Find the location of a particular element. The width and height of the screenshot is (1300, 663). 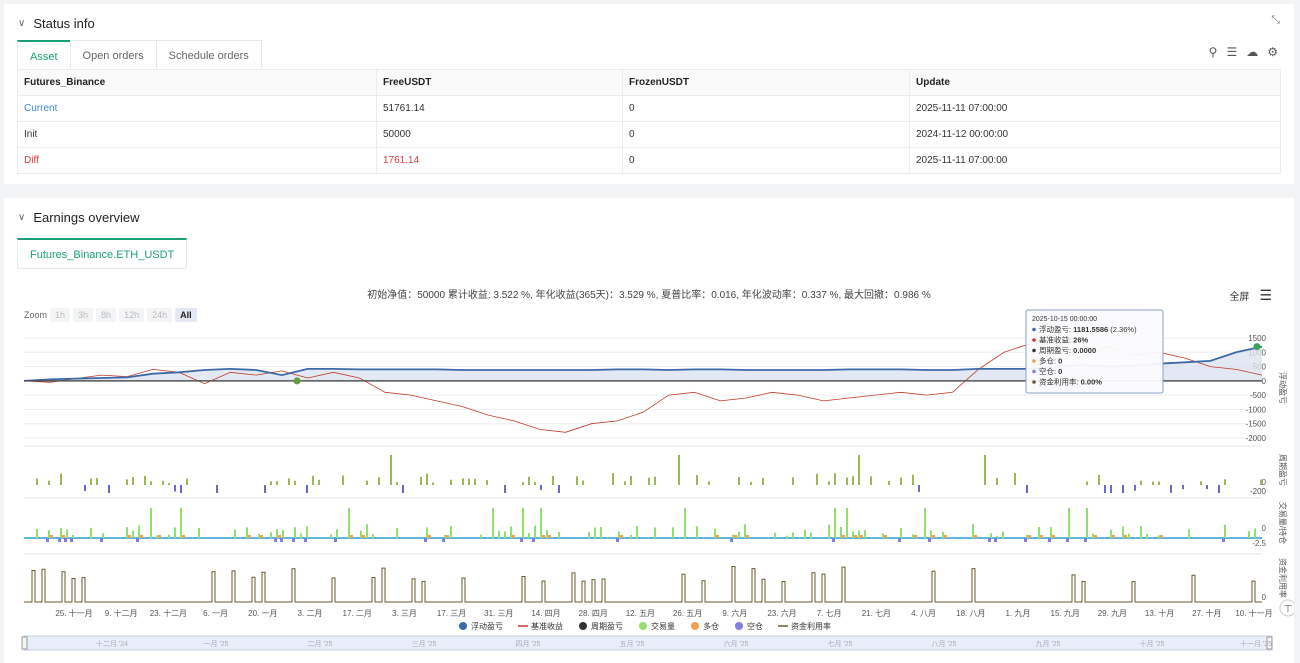

tooltip-line: 基准收益: 26% is located at coordinates (1064, 340).